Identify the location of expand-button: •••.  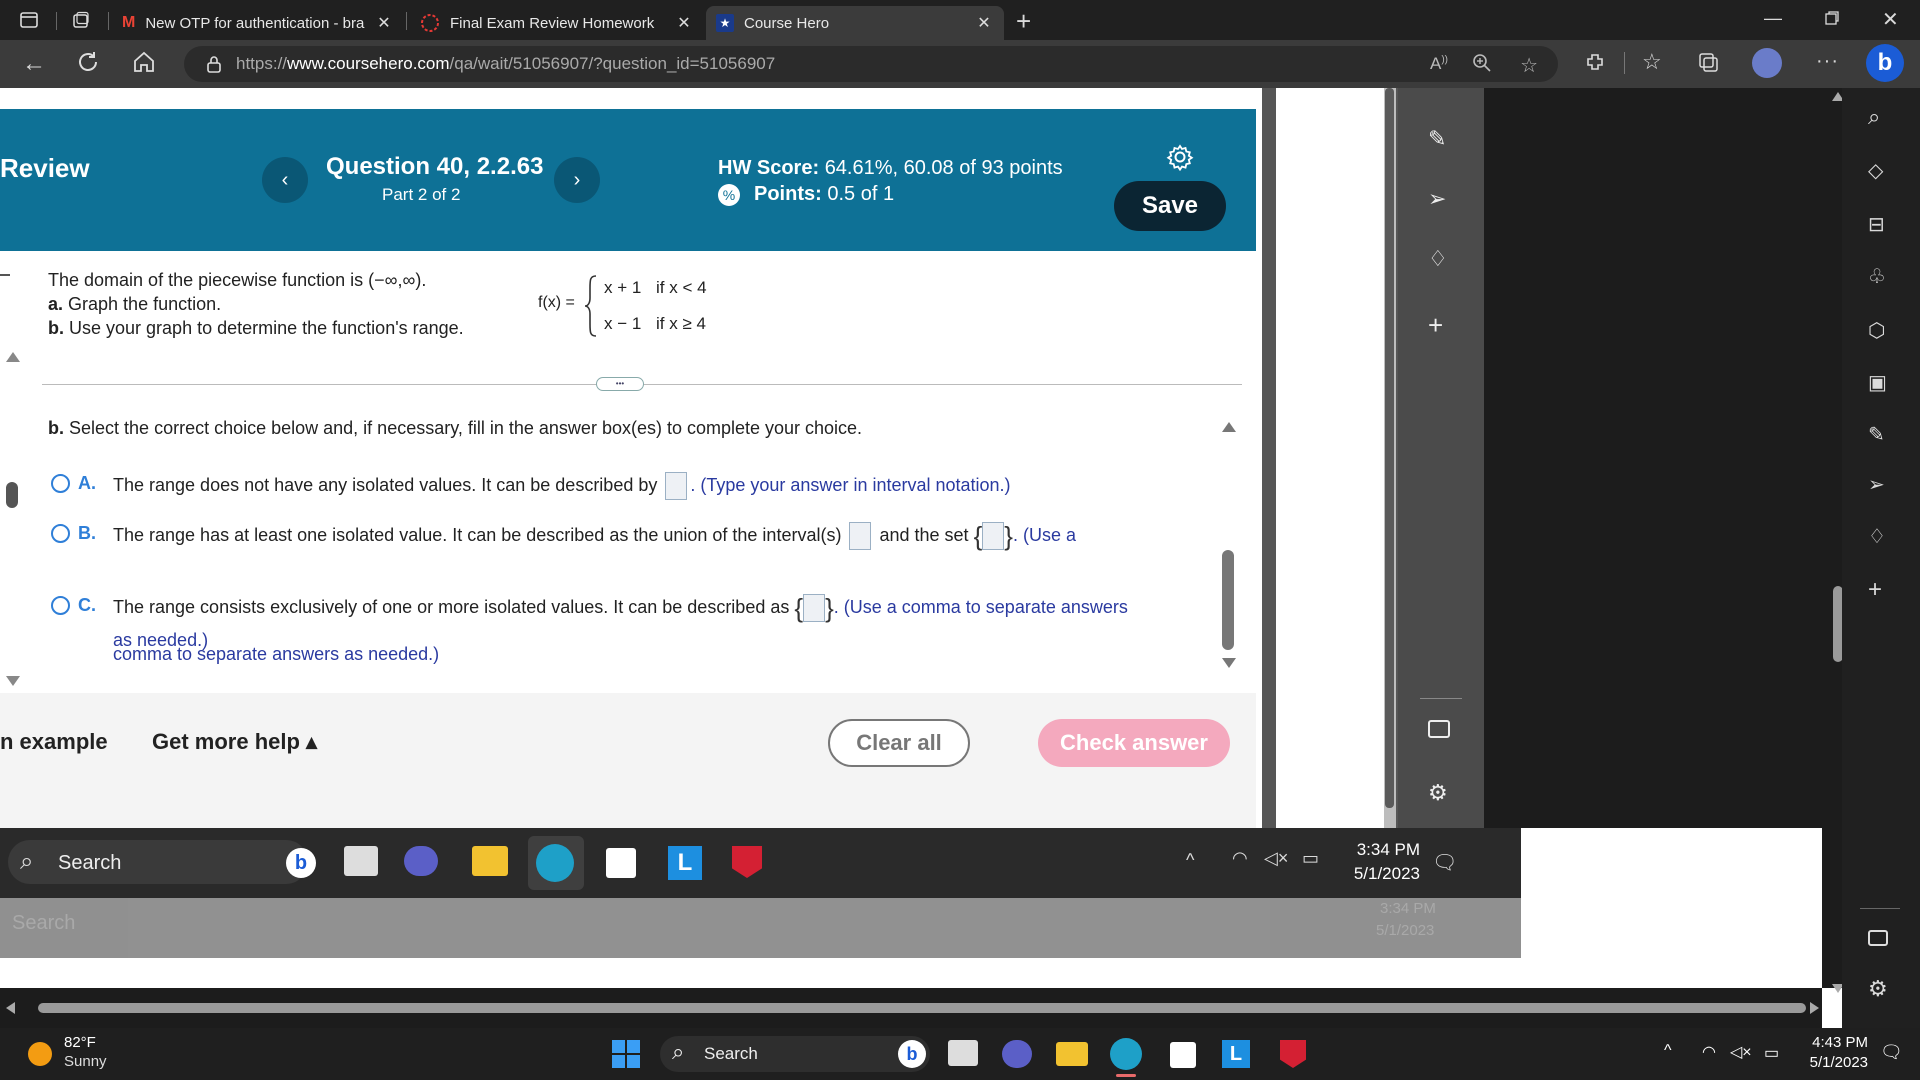
(620, 384).